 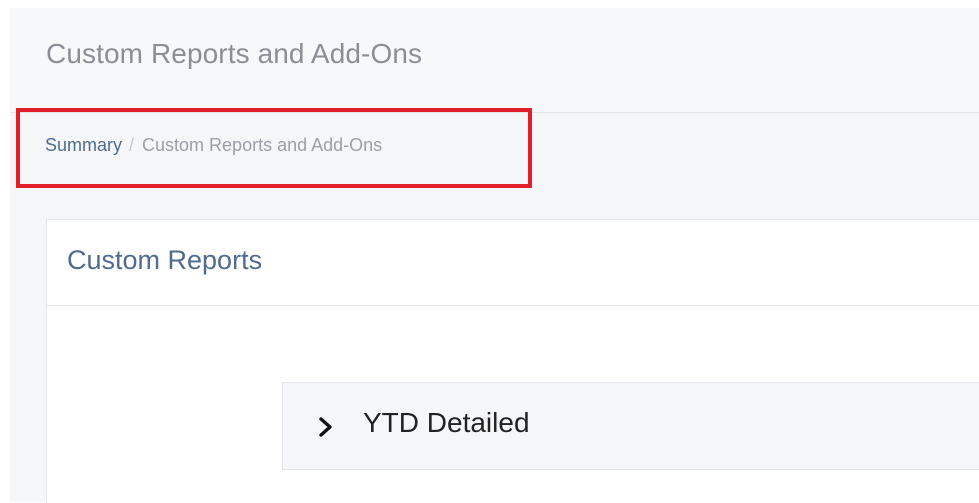 I want to click on report-item-ytd-detailed: YTD Detailed, so click(x=630, y=426).